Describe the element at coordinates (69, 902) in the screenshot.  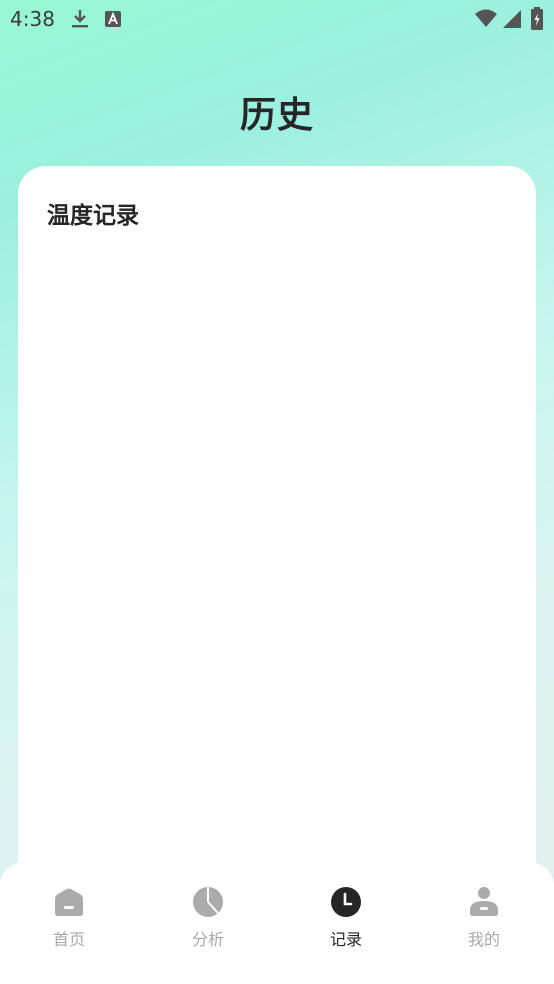
I see `home-icon` at that location.